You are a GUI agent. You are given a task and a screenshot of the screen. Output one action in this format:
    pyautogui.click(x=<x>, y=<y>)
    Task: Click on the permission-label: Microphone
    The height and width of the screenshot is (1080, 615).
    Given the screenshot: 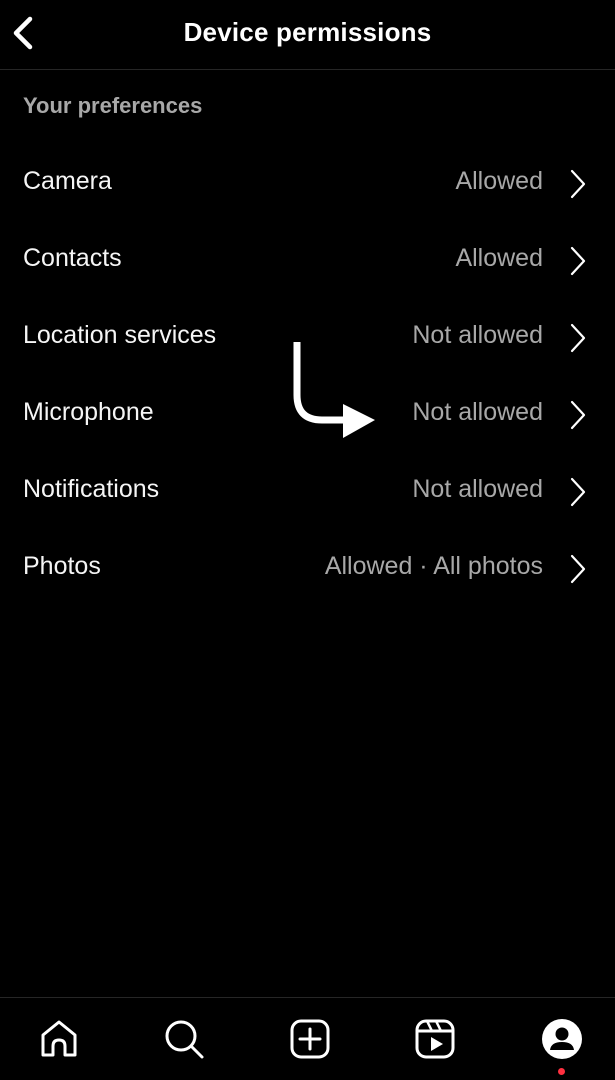 What is the action you would take?
    pyautogui.click(x=88, y=412)
    